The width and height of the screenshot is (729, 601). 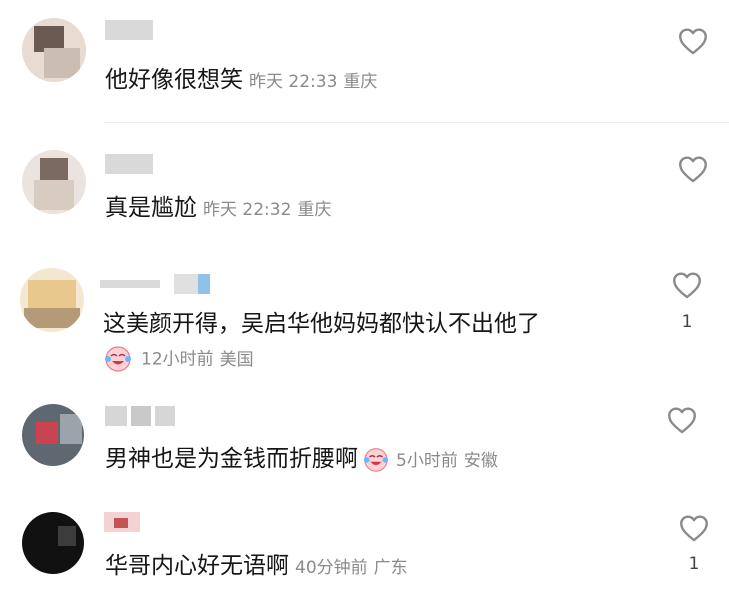 What do you see at coordinates (231, 459) in the screenshot?
I see `comment-text: 男神也是为金钱而折腰啊` at bounding box center [231, 459].